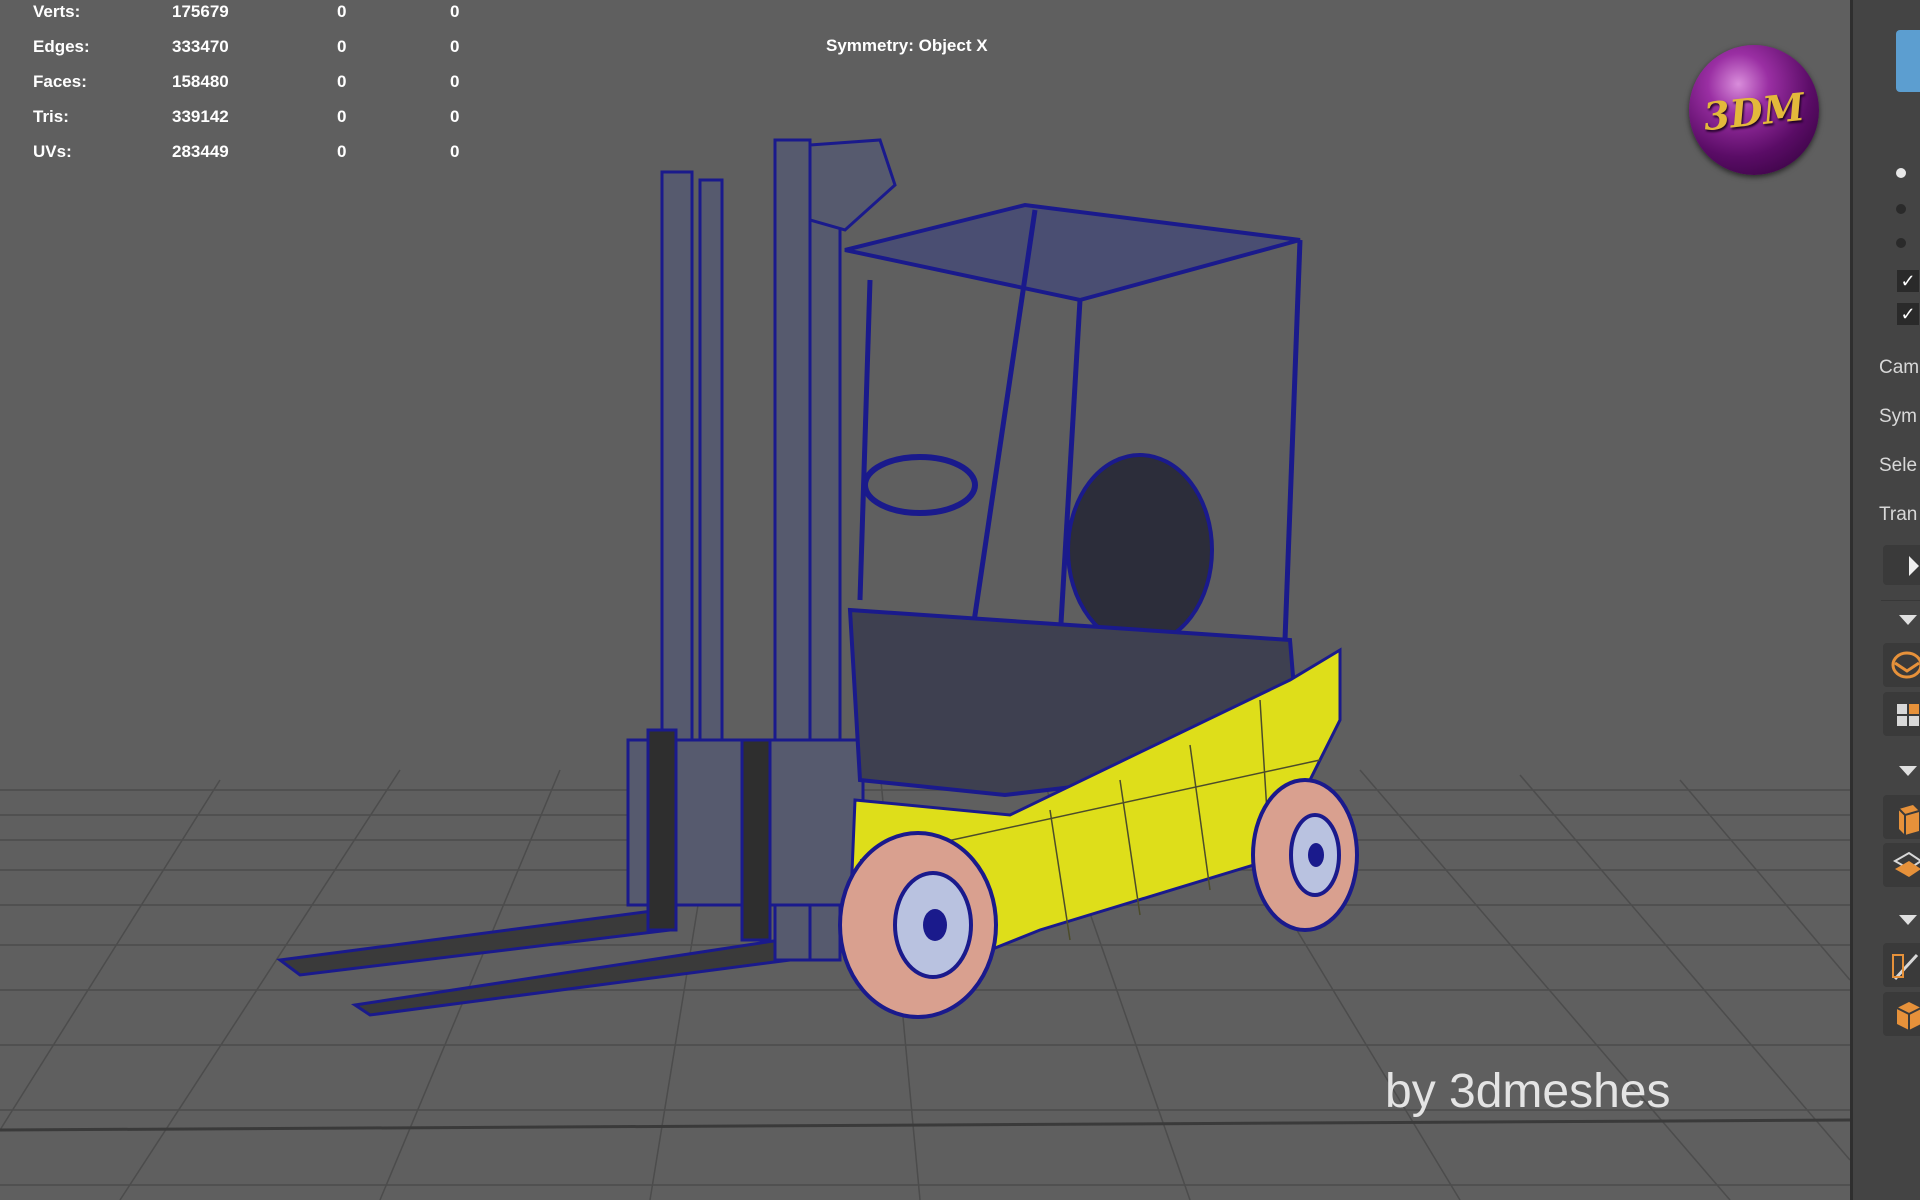  Describe the element at coordinates (200, 81) in the screenshot. I see `stat-value: 158480` at that location.